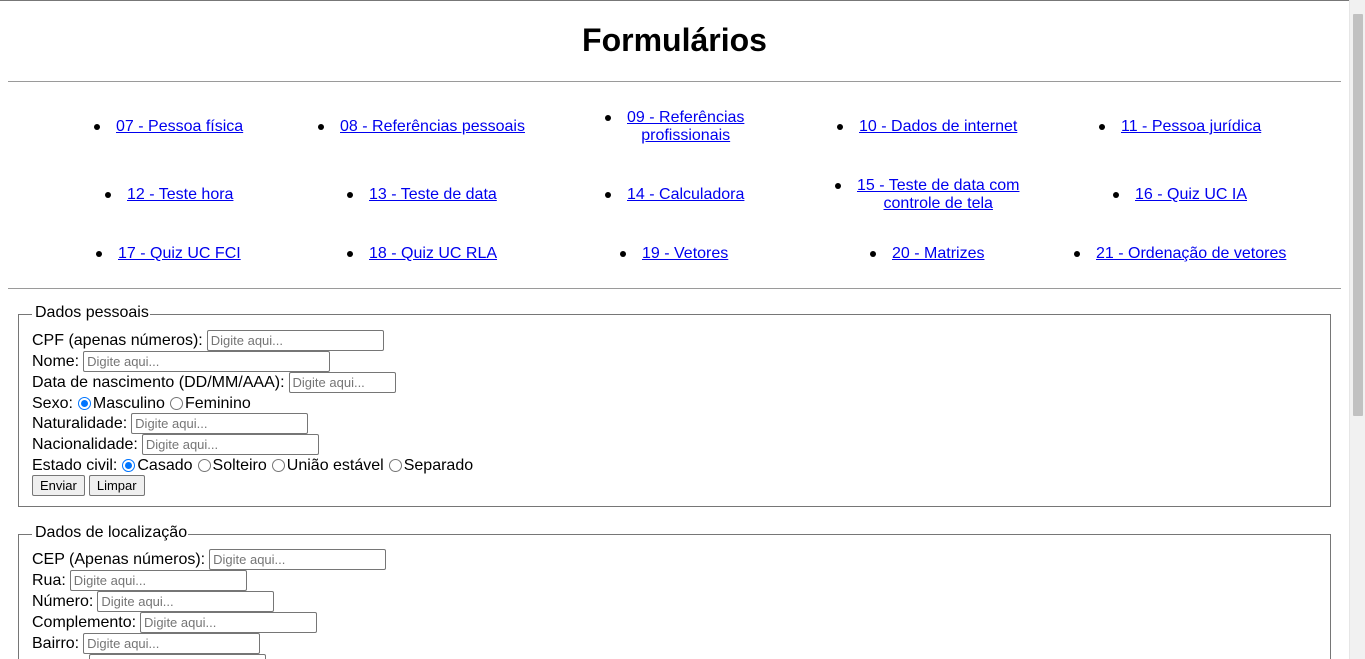 This screenshot has height=659, width=1365. What do you see at coordinates (85, 444) in the screenshot?
I see `nacionalidade-label: Nacionalidade:` at bounding box center [85, 444].